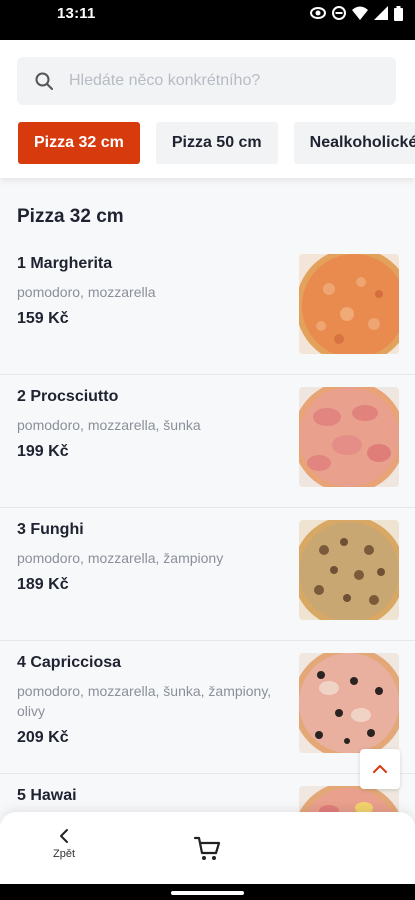 This screenshot has height=900, width=415. I want to click on wifi-icon, so click(360, 13).